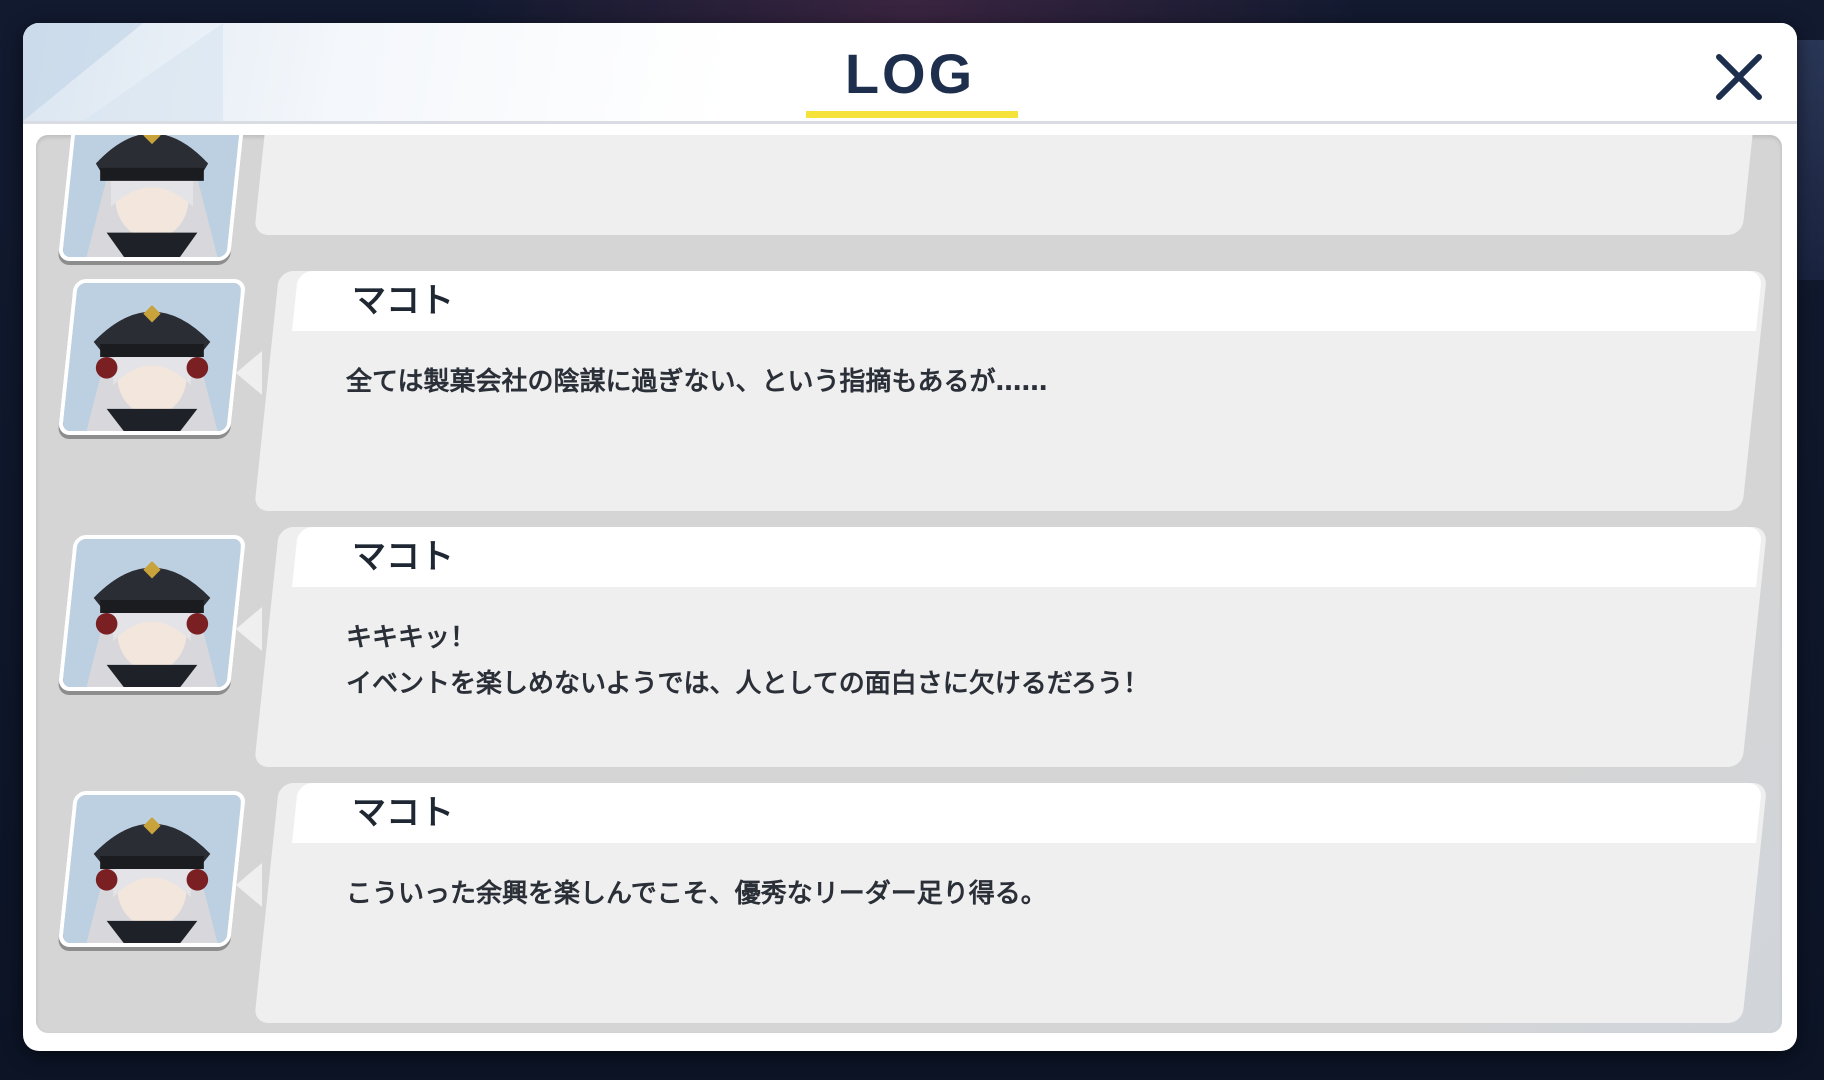 The image size is (1824, 1080). I want to click on title-underline, so click(912, 114).